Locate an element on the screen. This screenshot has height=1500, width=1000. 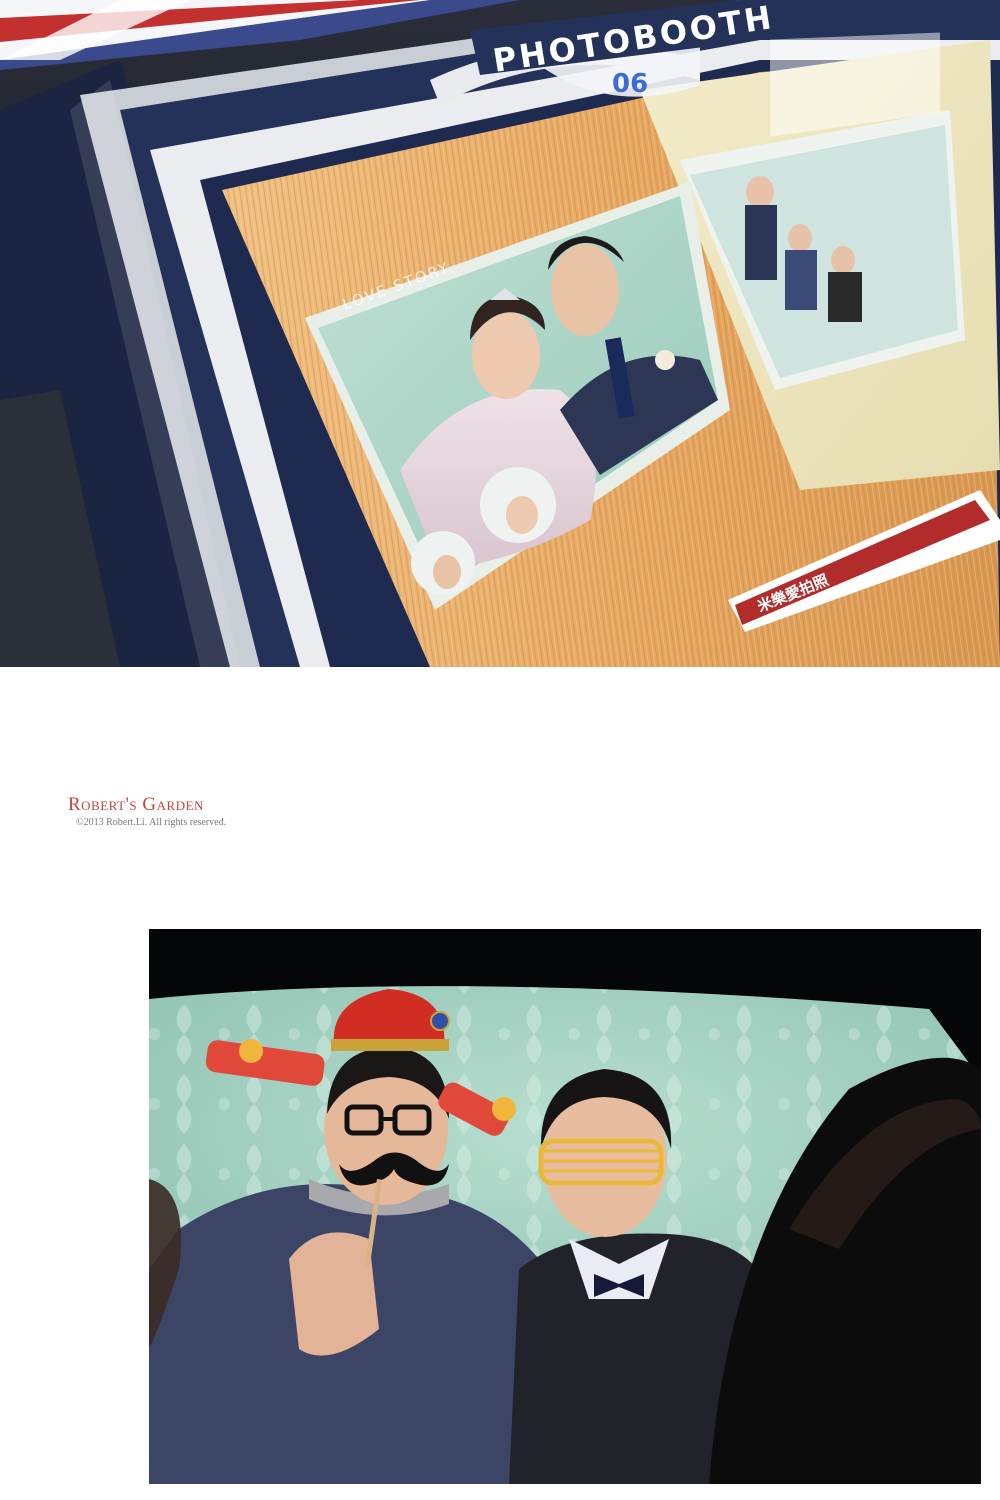
watermark-copyright: ©2013 Robert.Li. All rights reserved. is located at coordinates (151, 822).